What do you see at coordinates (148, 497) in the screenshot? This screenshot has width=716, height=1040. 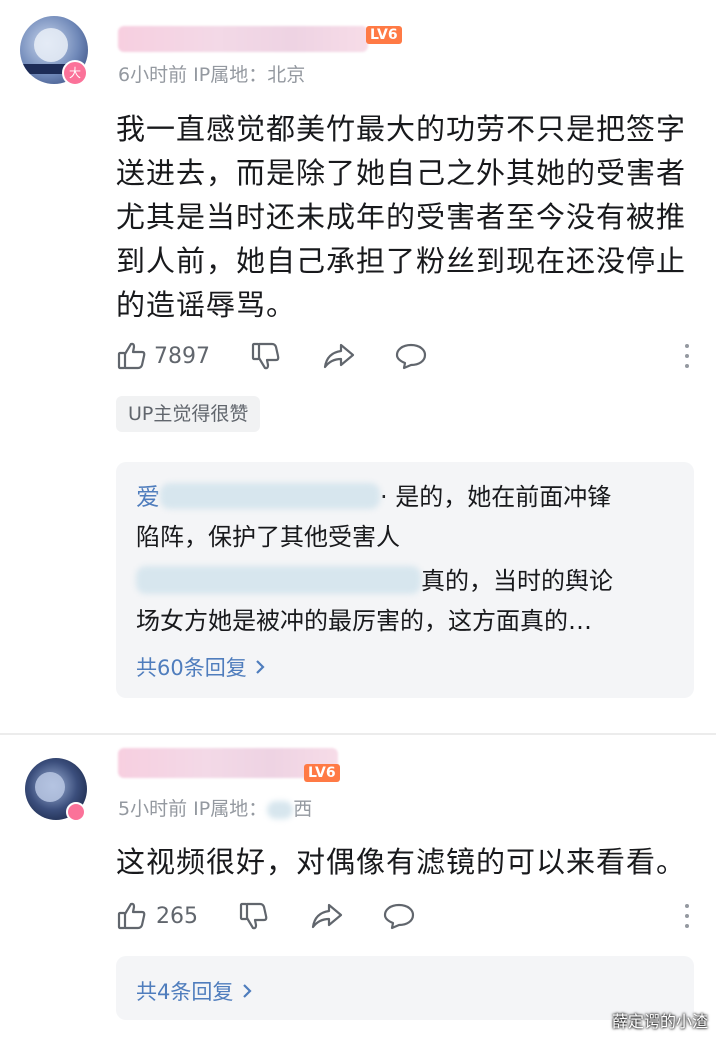 I see `reply-author: 爱` at bounding box center [148, 497].